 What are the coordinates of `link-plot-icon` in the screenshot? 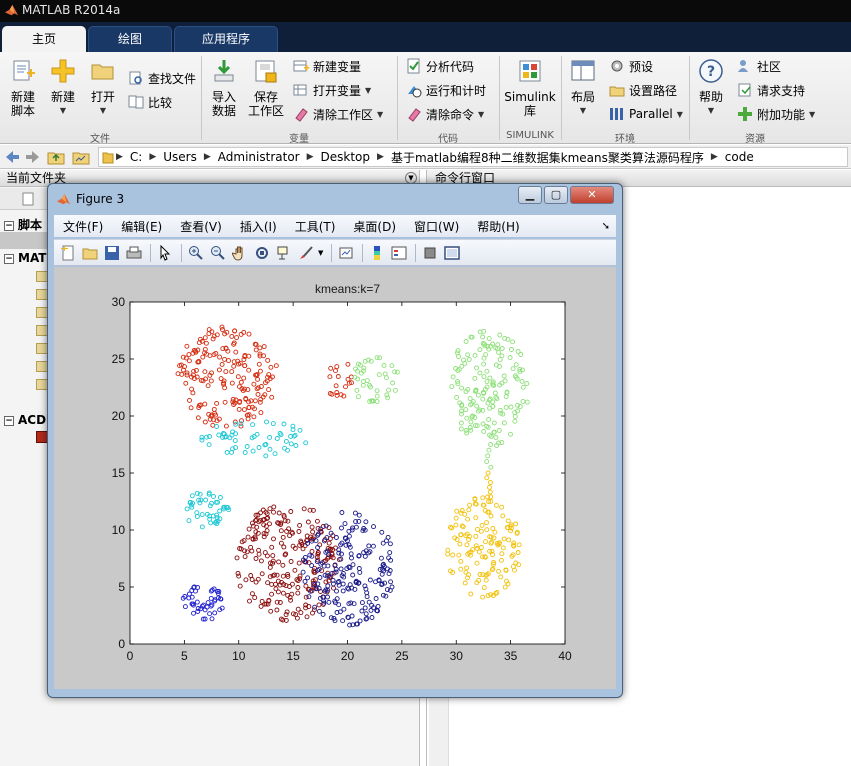 It's located at (346, 253).